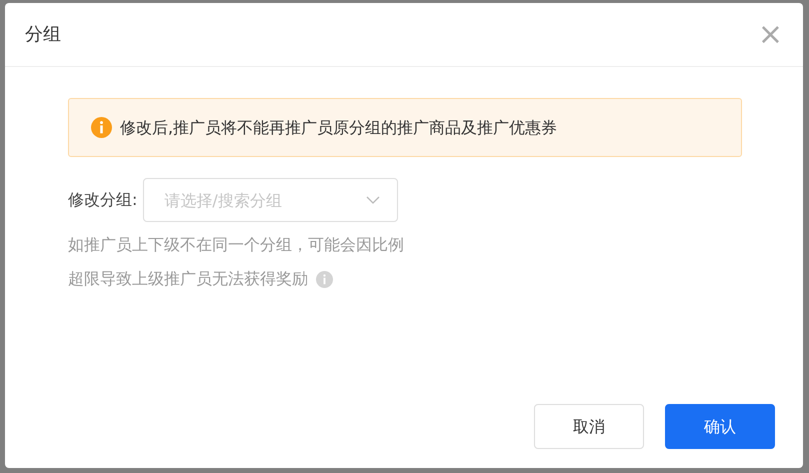  I want to click on warning-icon, so click(101, 127).